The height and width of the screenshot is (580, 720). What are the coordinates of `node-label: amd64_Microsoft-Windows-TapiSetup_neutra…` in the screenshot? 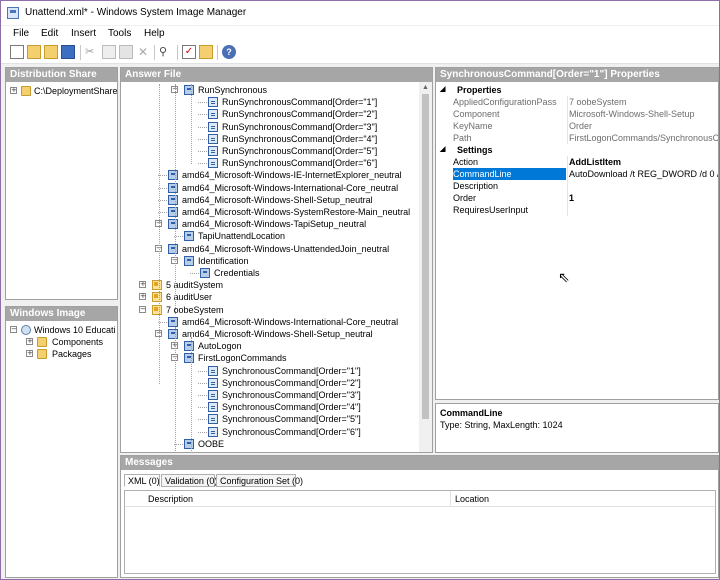 It's located at (274, 224).